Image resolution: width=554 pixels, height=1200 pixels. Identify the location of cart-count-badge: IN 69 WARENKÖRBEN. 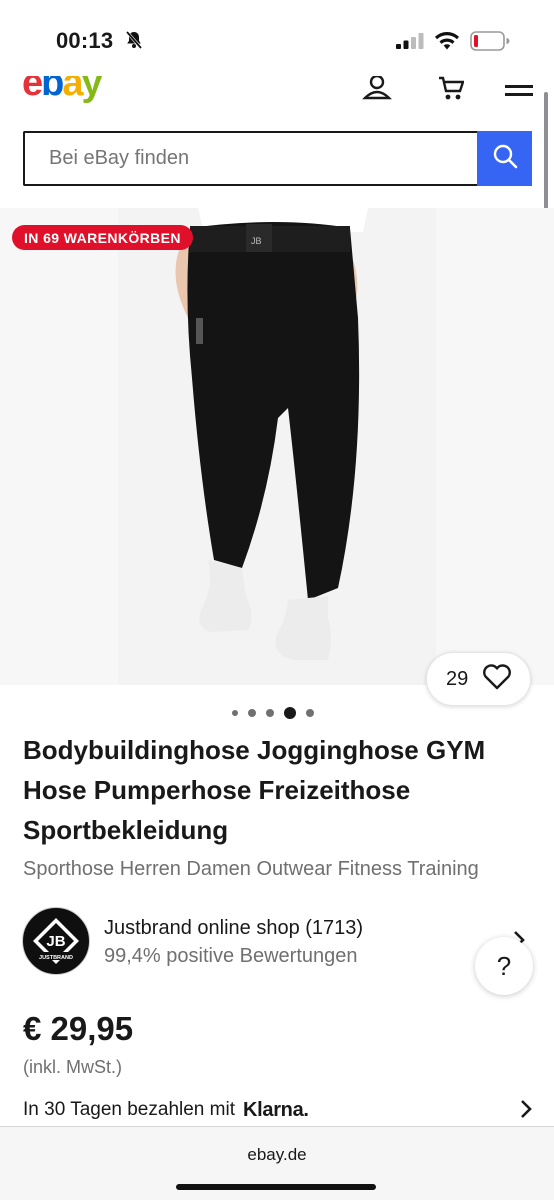
(102, 237).